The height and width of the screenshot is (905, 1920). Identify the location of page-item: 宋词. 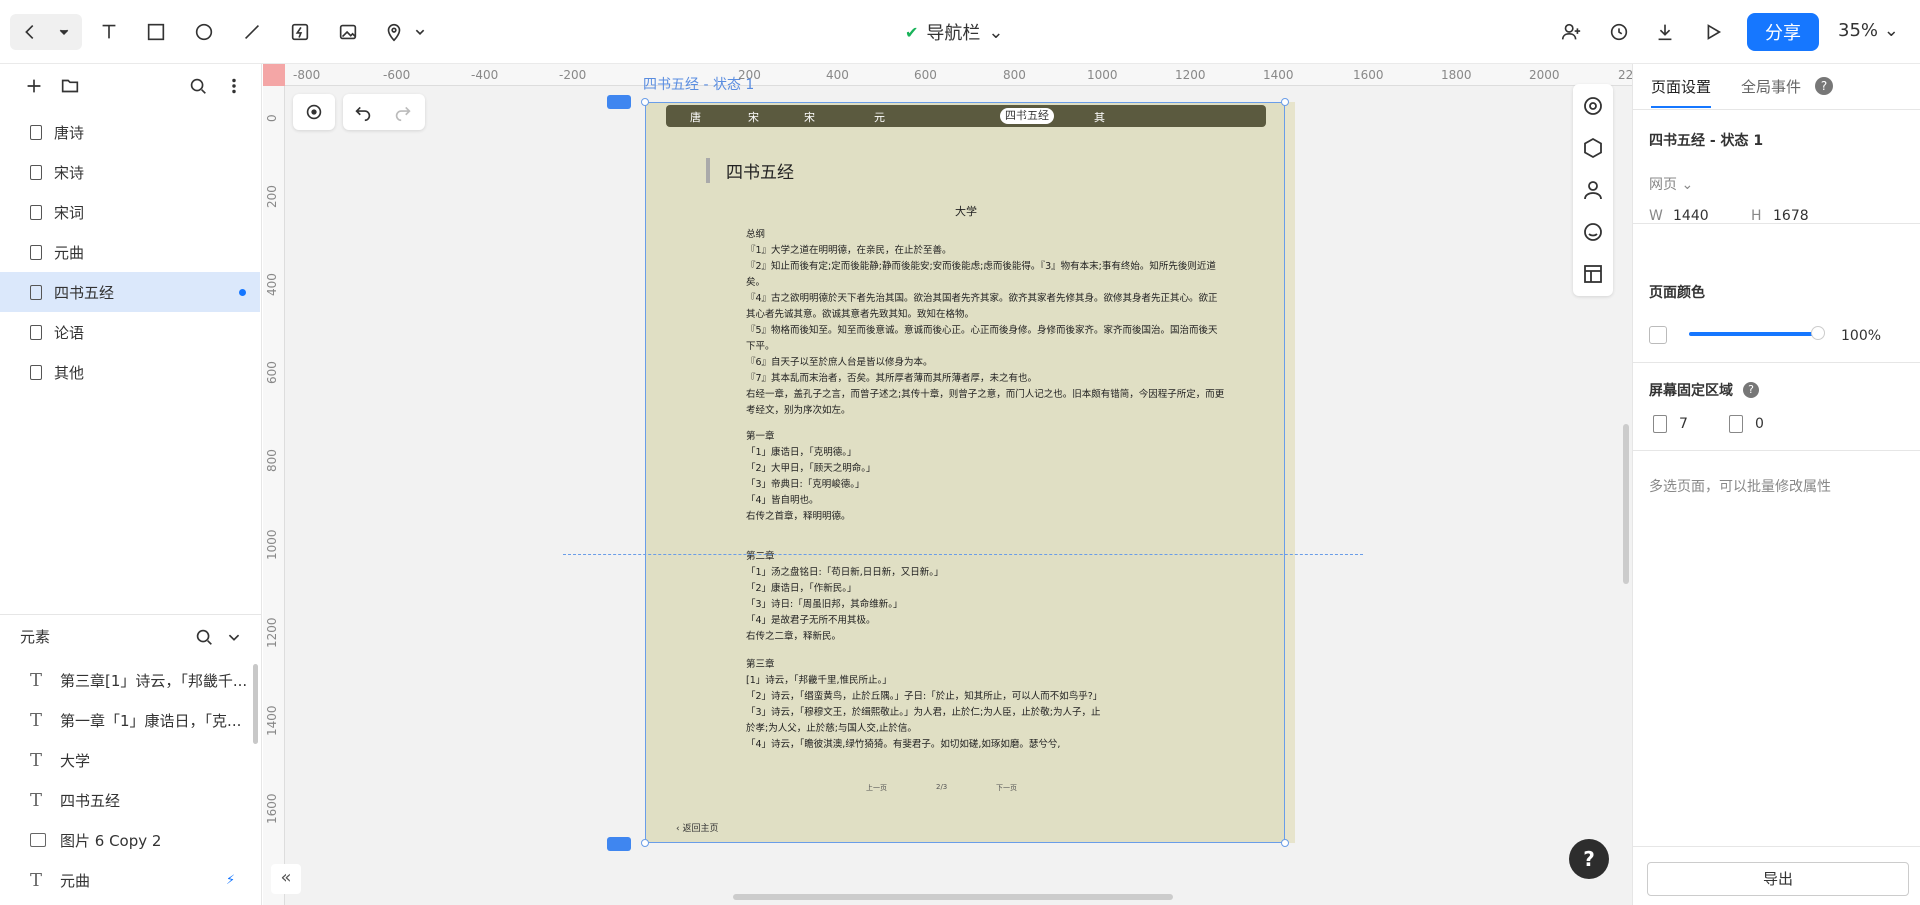
(130, 212).